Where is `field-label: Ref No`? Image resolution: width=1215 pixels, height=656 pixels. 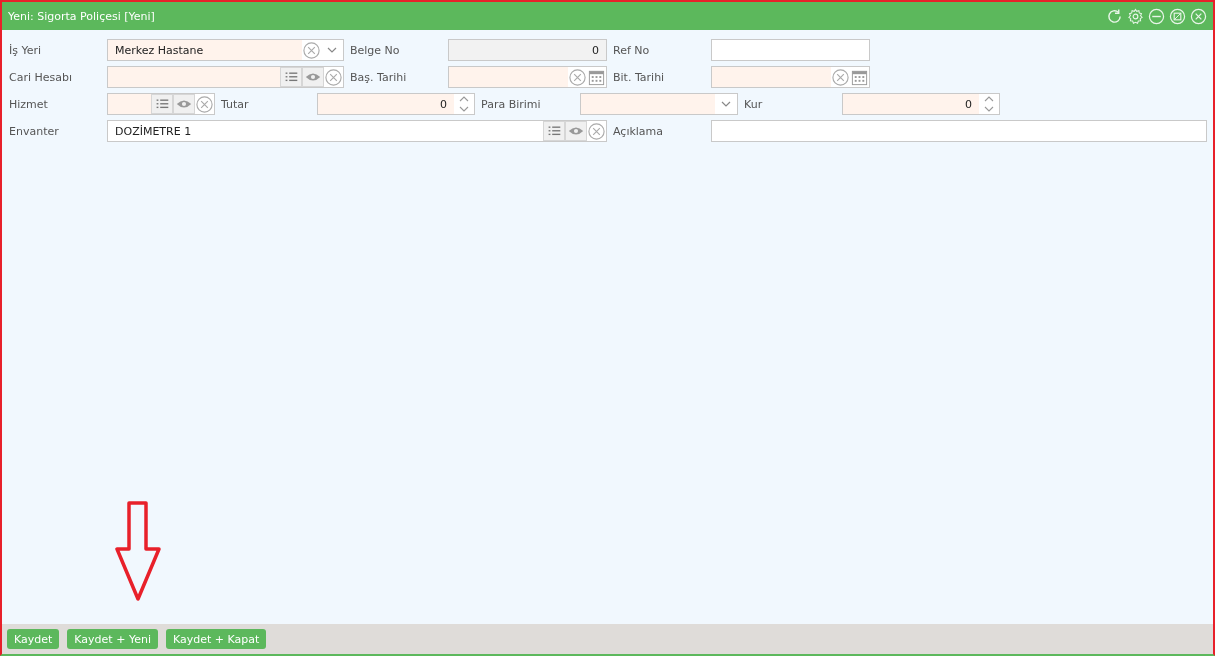
field-label: Ref No is located at coordinates (631, 50).